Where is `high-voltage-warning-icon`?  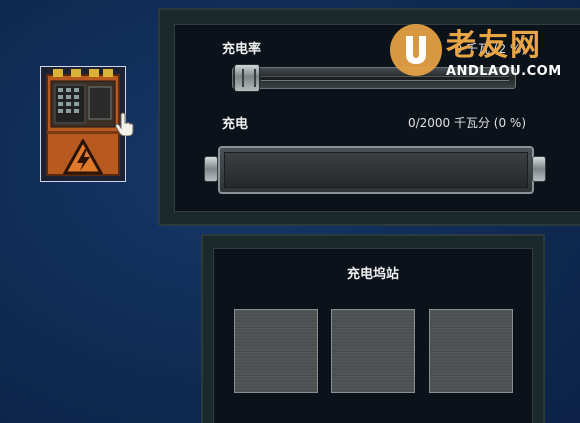
high-voltage-warning-icon is located at coordinates (83, 157).